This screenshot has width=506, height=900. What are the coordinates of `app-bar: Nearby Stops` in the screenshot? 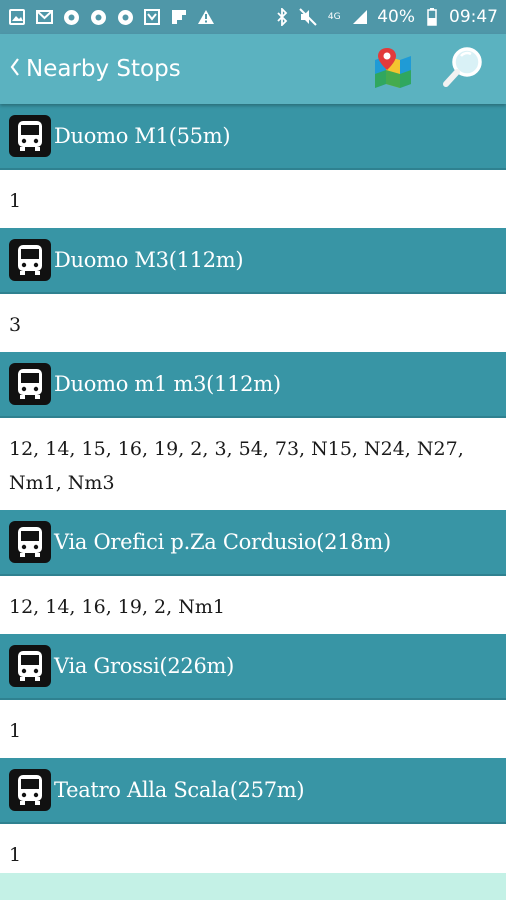 It's located at (253, 69).